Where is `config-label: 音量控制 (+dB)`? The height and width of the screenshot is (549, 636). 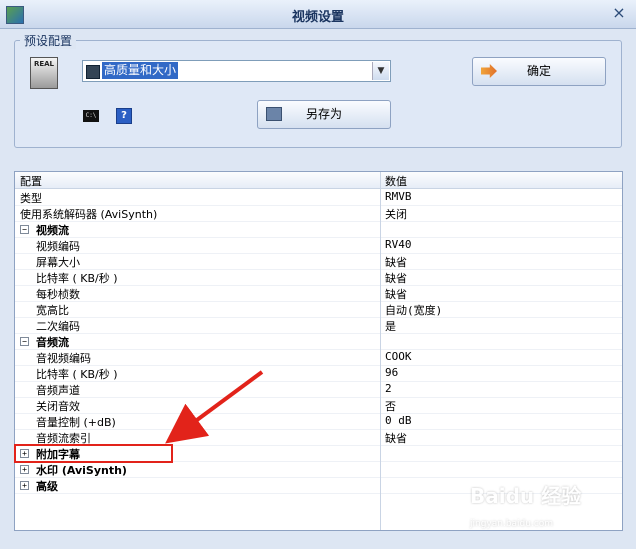
config-label: 音量控制 (+dB) is located at coordinates (76, 422).